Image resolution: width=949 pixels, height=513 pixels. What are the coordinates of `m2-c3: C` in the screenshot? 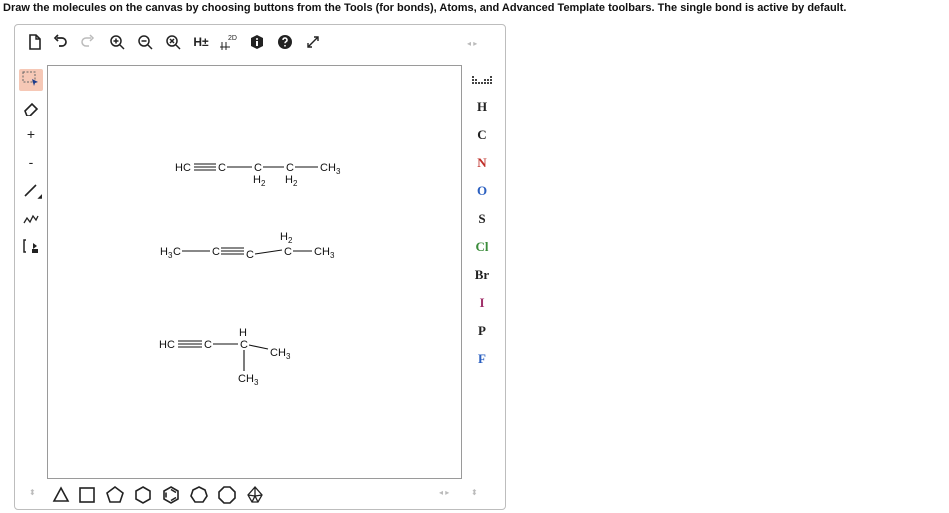 It's located at (288, 252).